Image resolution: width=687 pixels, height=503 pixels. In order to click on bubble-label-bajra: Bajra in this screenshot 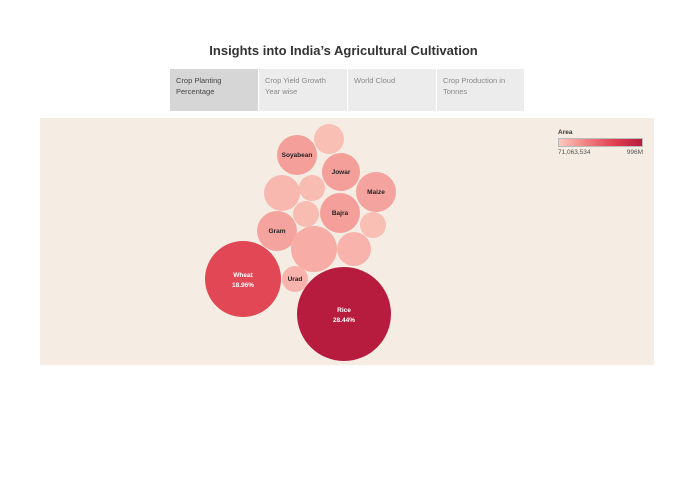, I will do `click(340, 213)`.